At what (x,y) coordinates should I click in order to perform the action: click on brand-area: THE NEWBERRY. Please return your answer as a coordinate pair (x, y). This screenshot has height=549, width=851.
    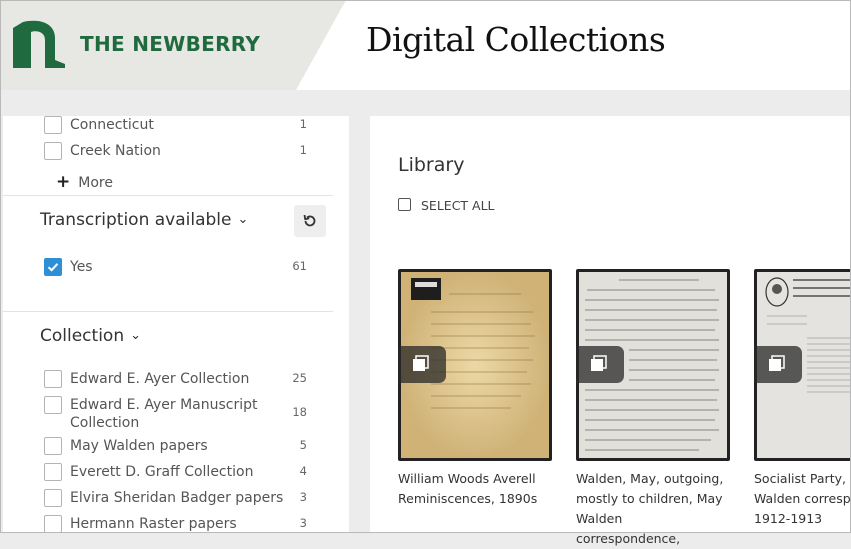
    Looking at the image, I should click on (173, 45).